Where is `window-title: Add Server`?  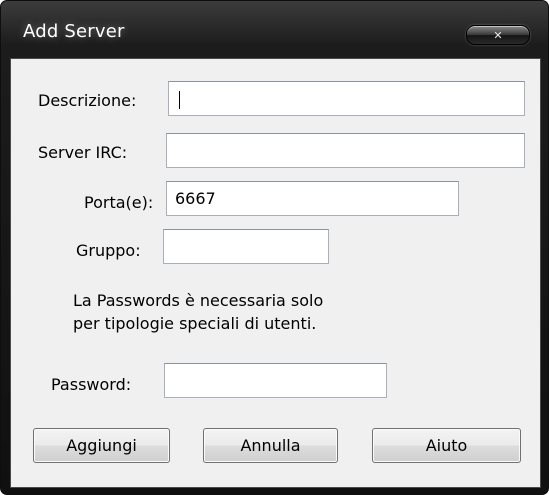
window-title: Add Server is located at coordinates (74, 31).